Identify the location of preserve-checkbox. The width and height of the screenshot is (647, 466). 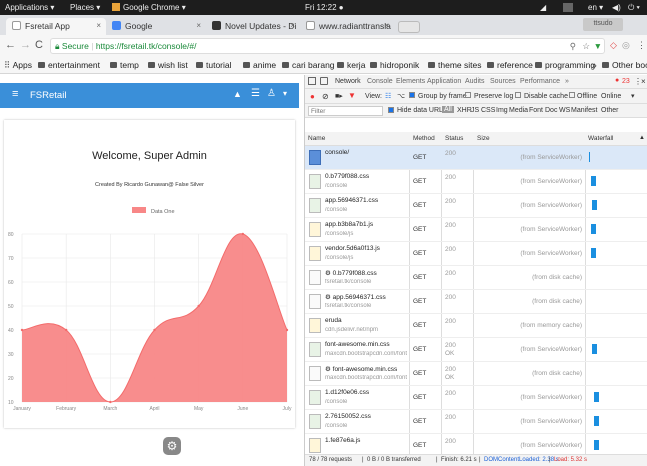
(468, 95).